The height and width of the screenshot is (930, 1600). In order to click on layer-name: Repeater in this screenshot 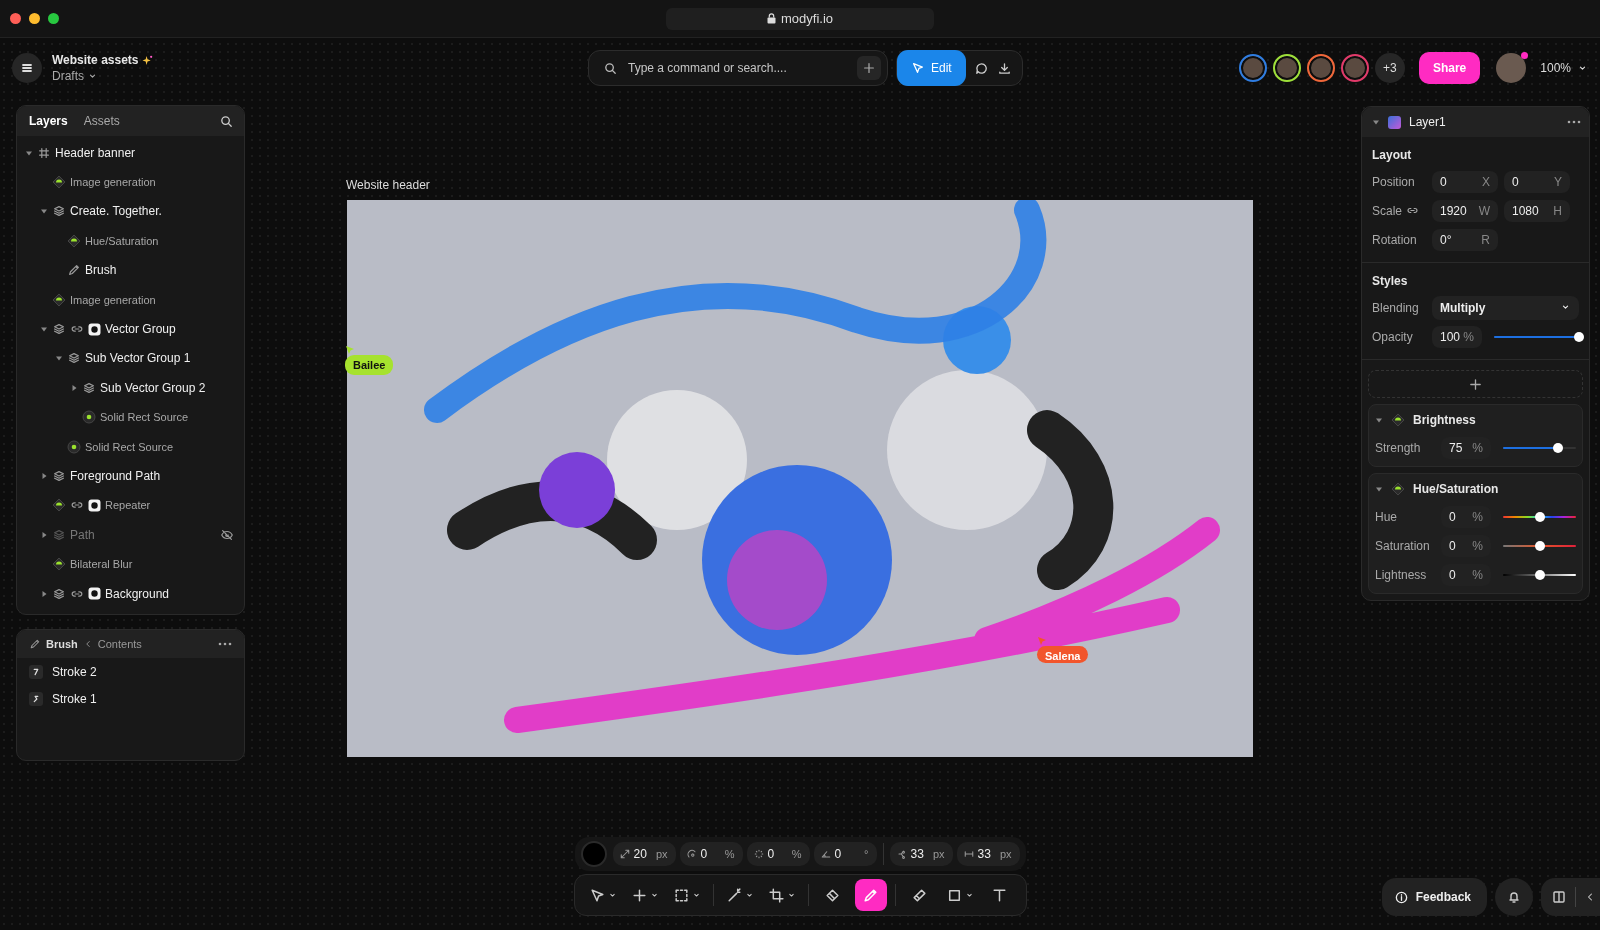, I will do `click(128, 505)`.